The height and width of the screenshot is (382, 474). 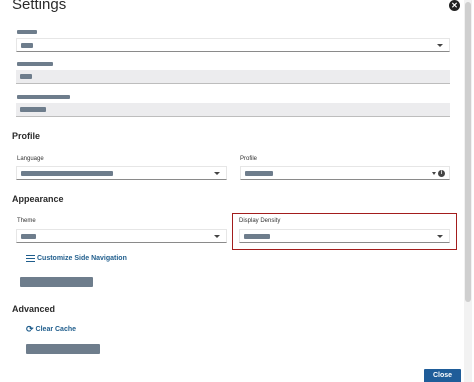 I want to click on display-density-value, so click(x=257, y=236).